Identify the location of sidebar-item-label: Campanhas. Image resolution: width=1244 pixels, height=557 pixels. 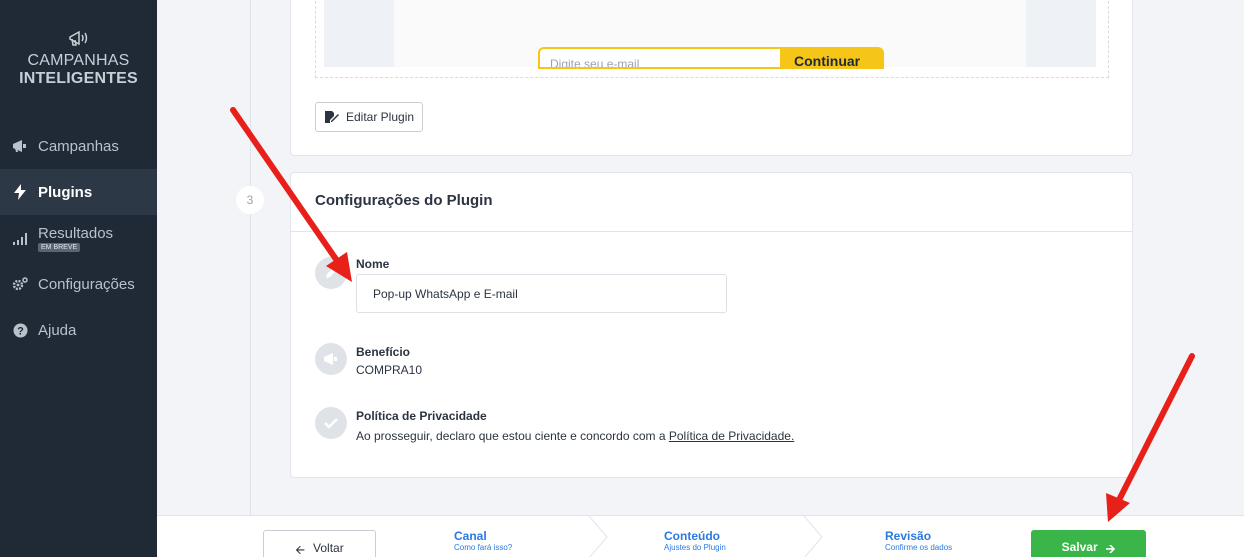
(78, 146).